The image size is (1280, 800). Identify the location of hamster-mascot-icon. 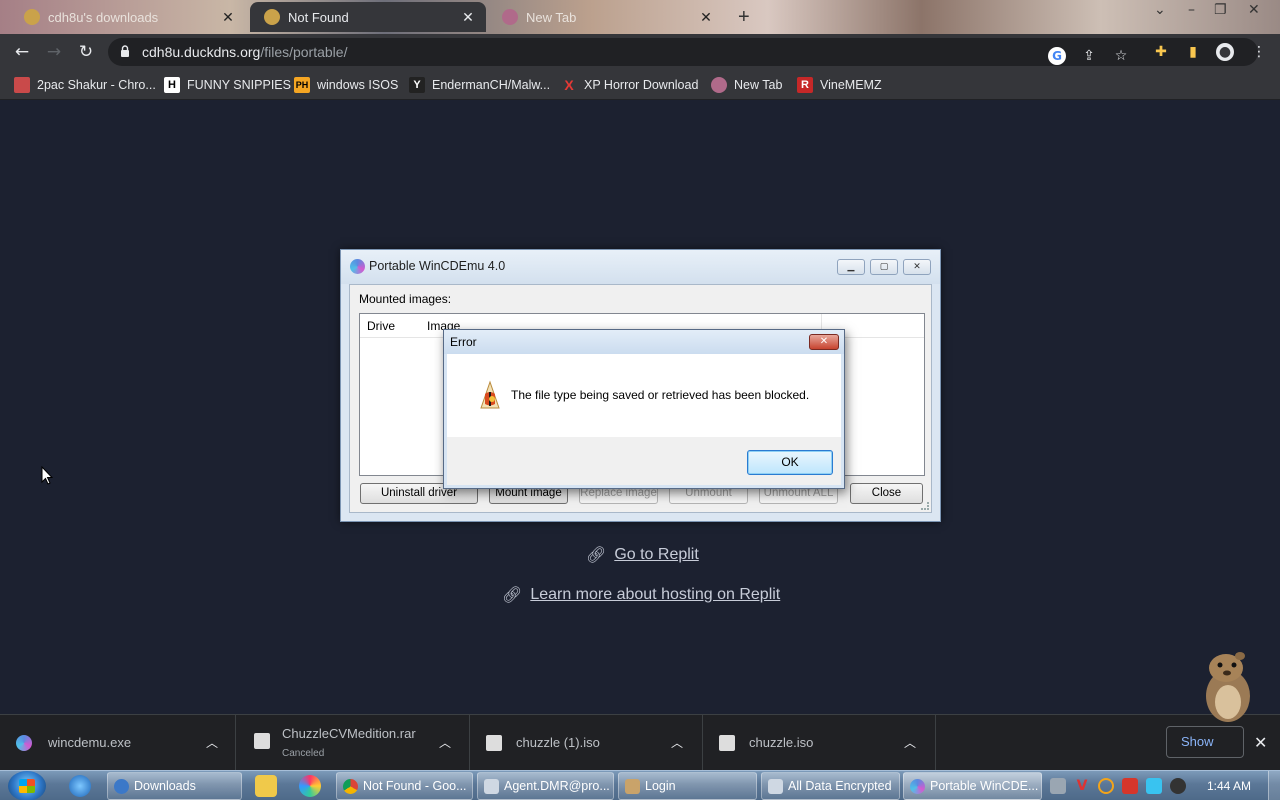
(1228, 687).